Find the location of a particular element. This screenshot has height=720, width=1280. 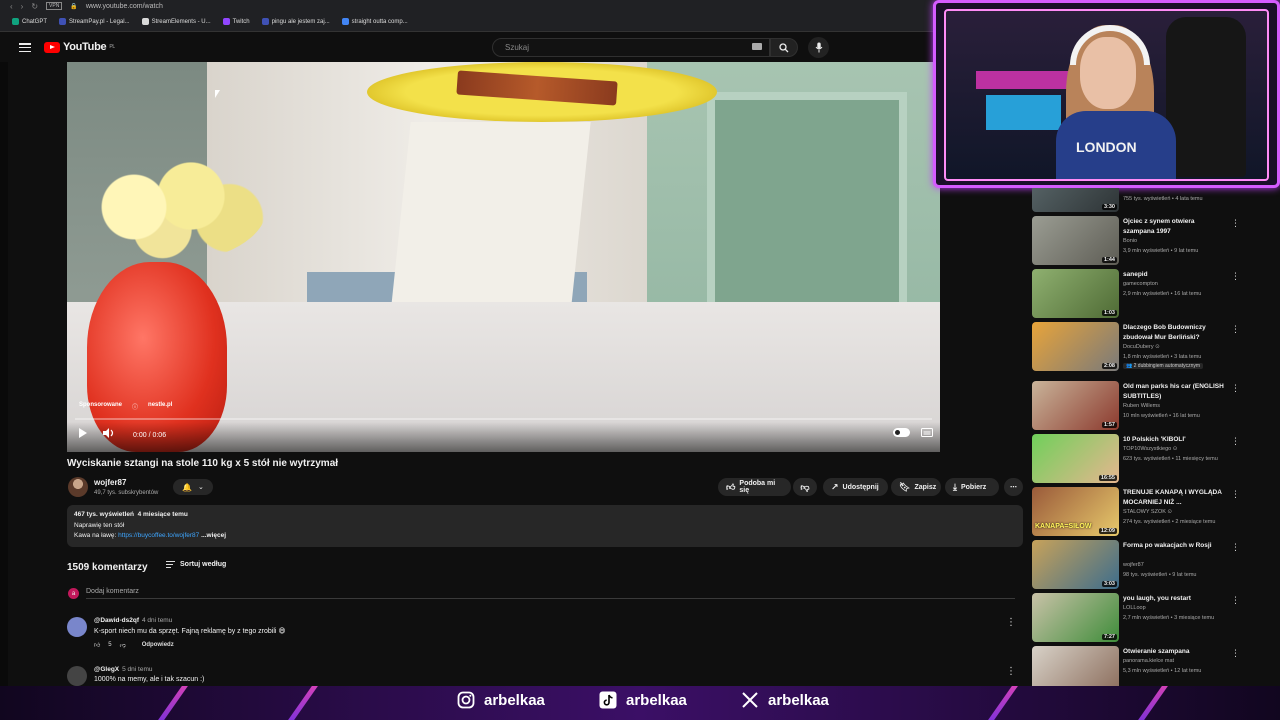

bookmark-item: ChatGPT is located at coordinates (29, 21).